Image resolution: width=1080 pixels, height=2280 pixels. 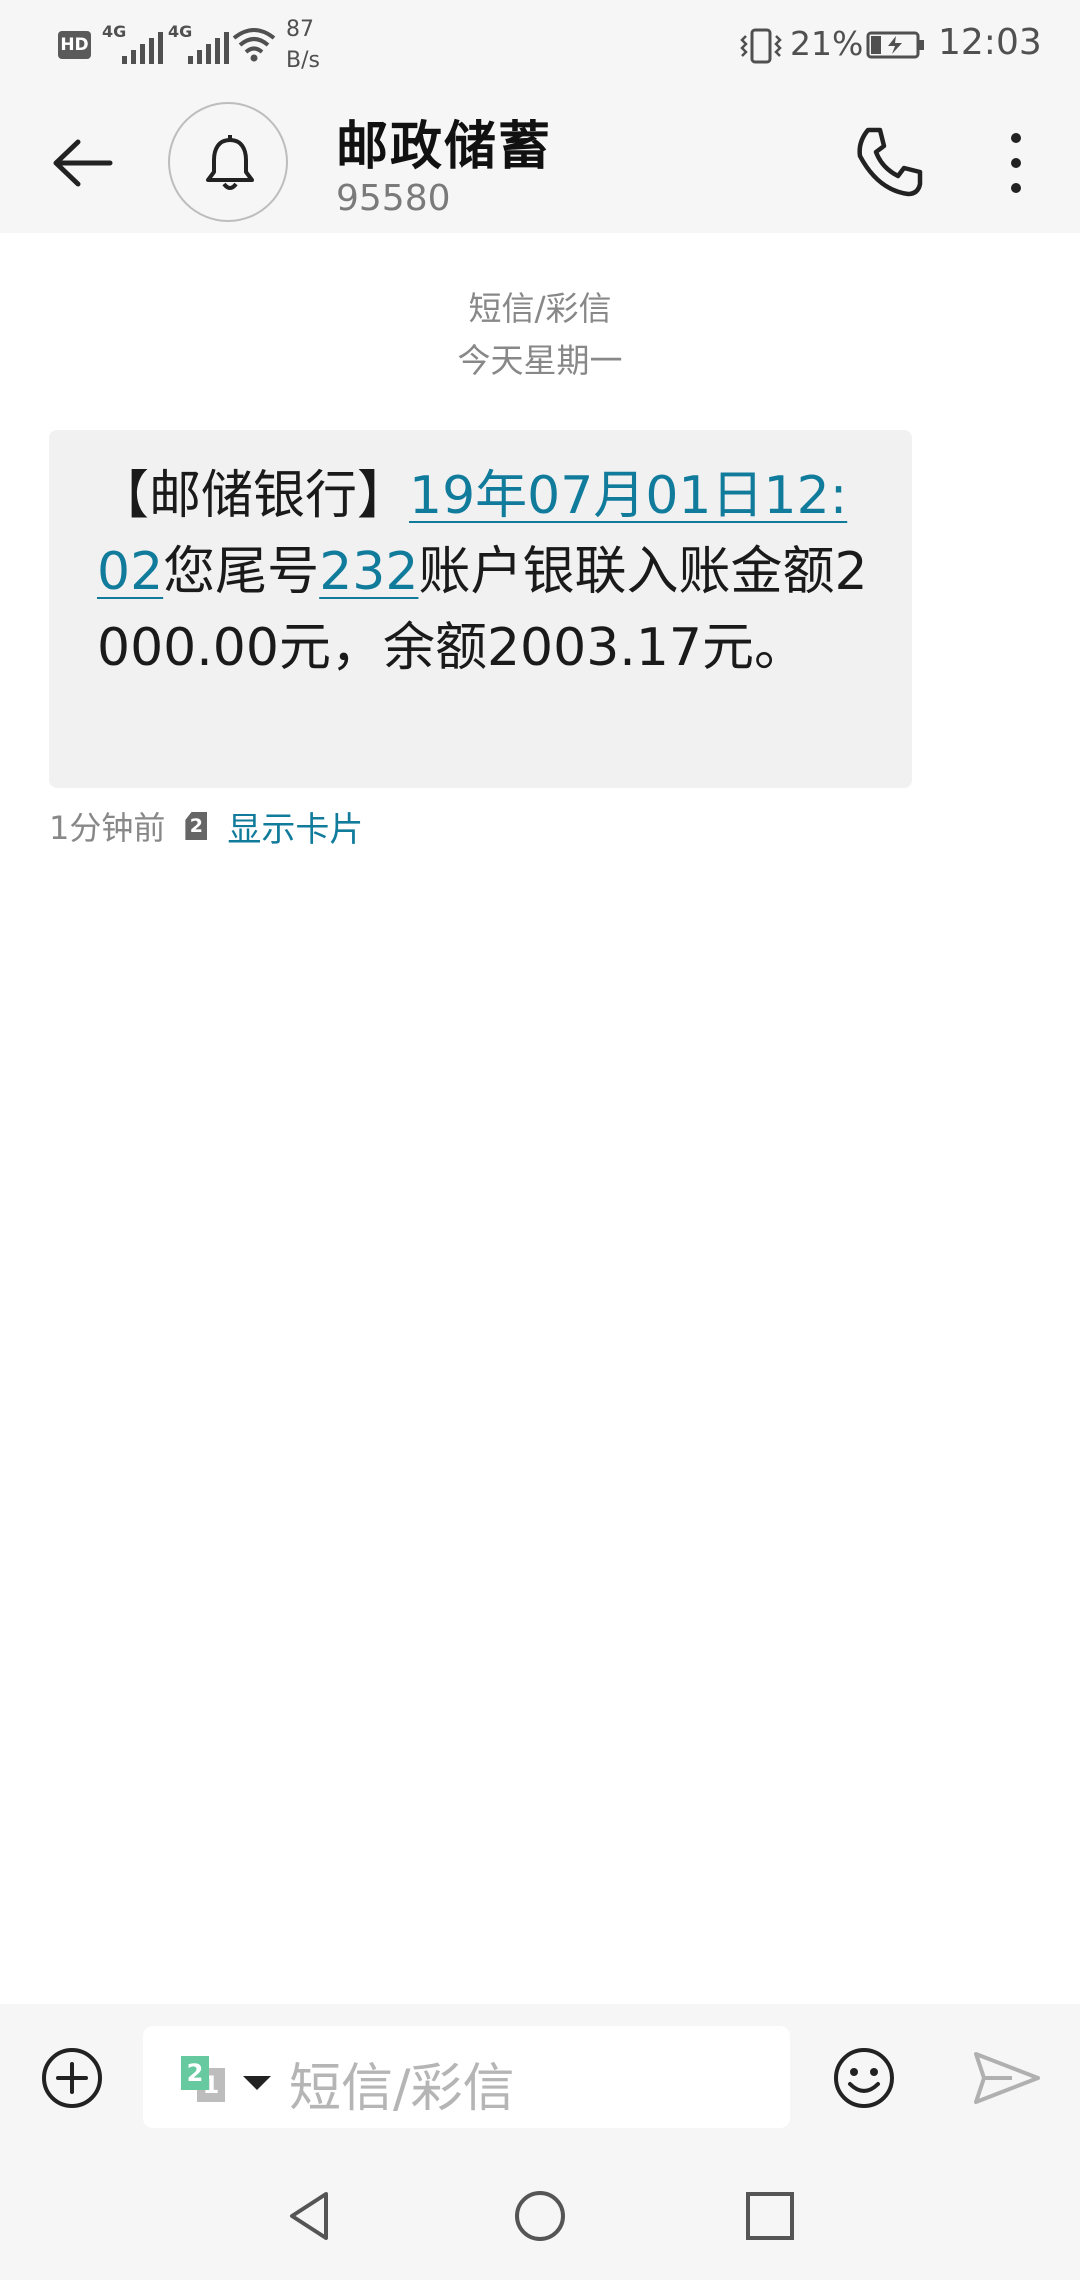 What do you see at coordinates (864, 2078) in the screenshot?
I see `emoji-icon` at bounding box center [864, 2078].